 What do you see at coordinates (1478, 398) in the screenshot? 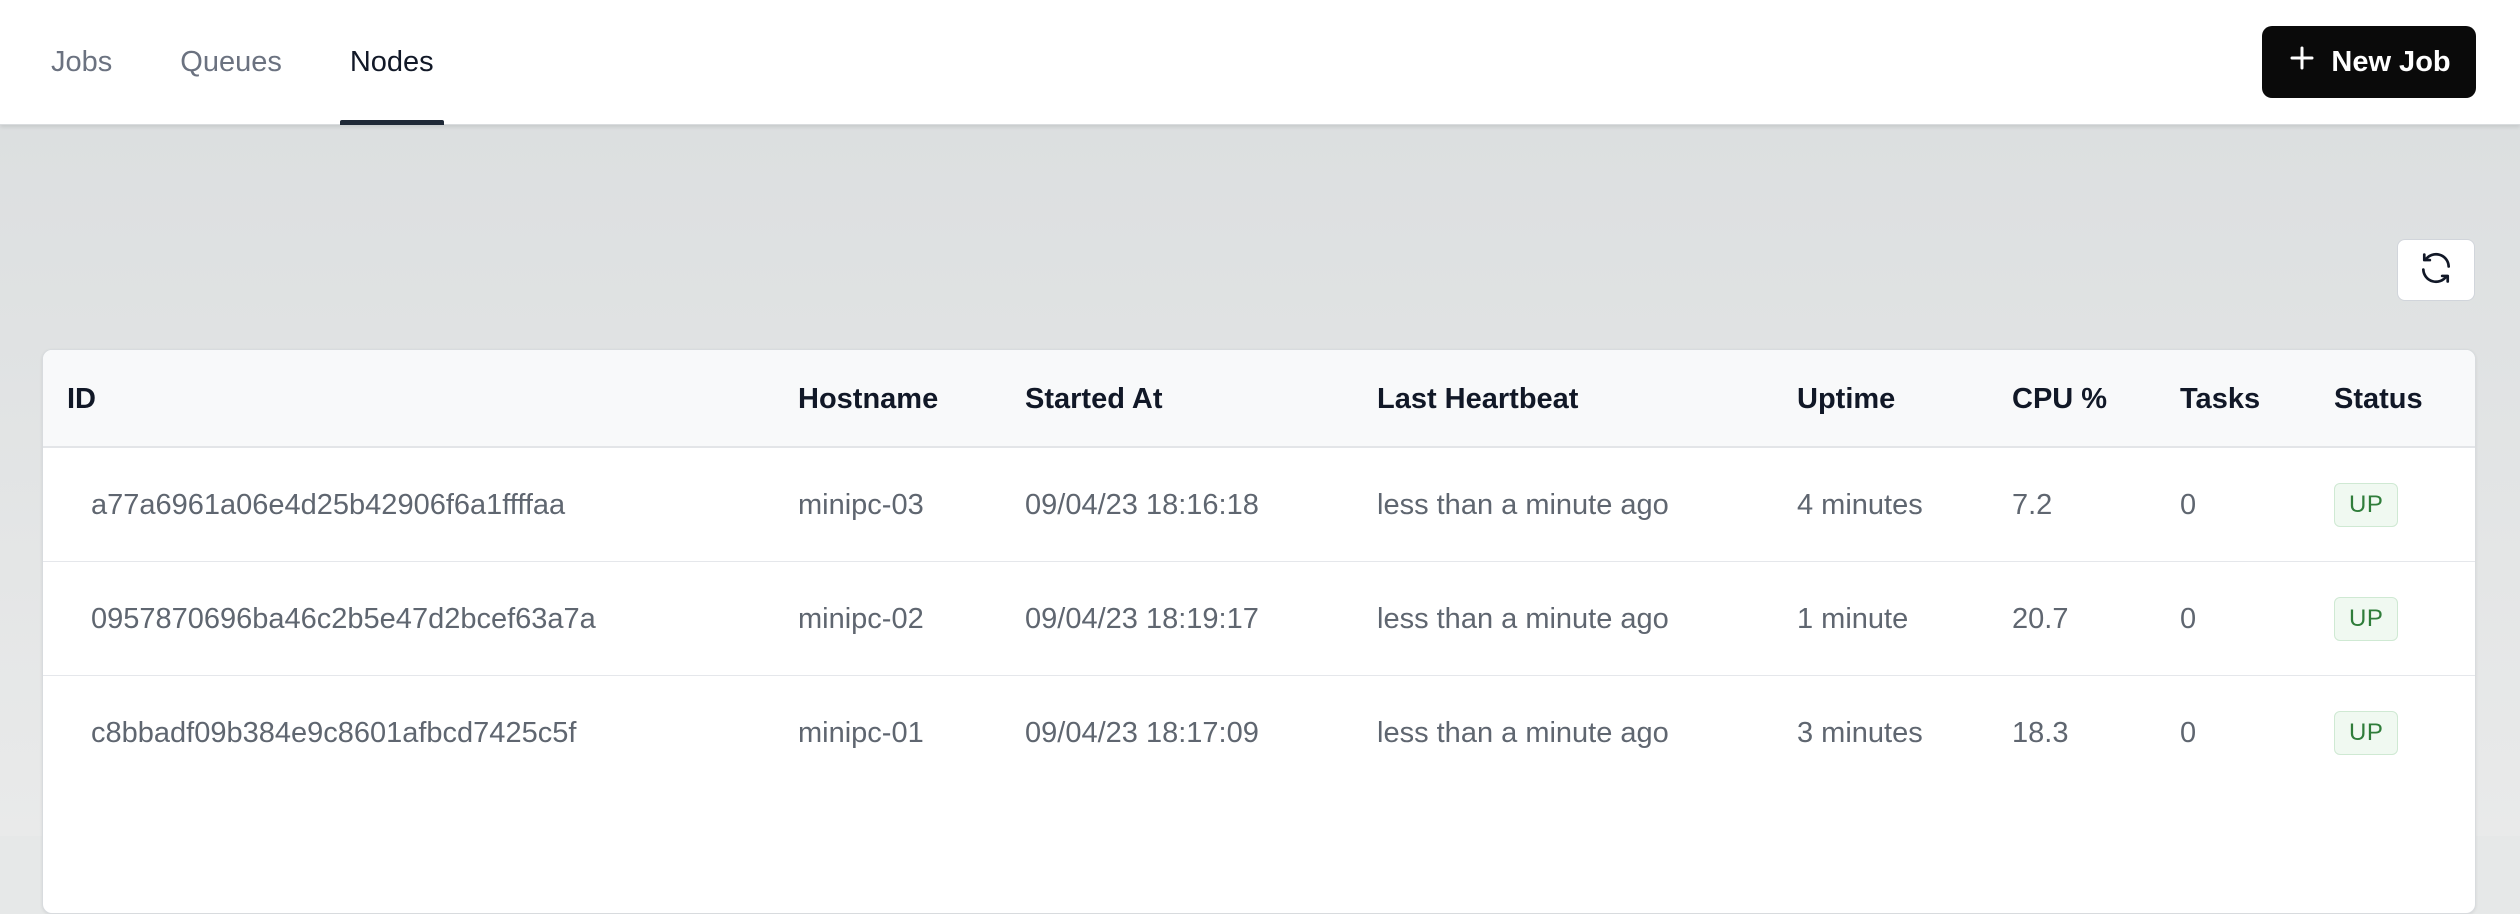
I see `column-header-last-heartbeat: Last Heartbeat` at bounding box center [1478, 398].